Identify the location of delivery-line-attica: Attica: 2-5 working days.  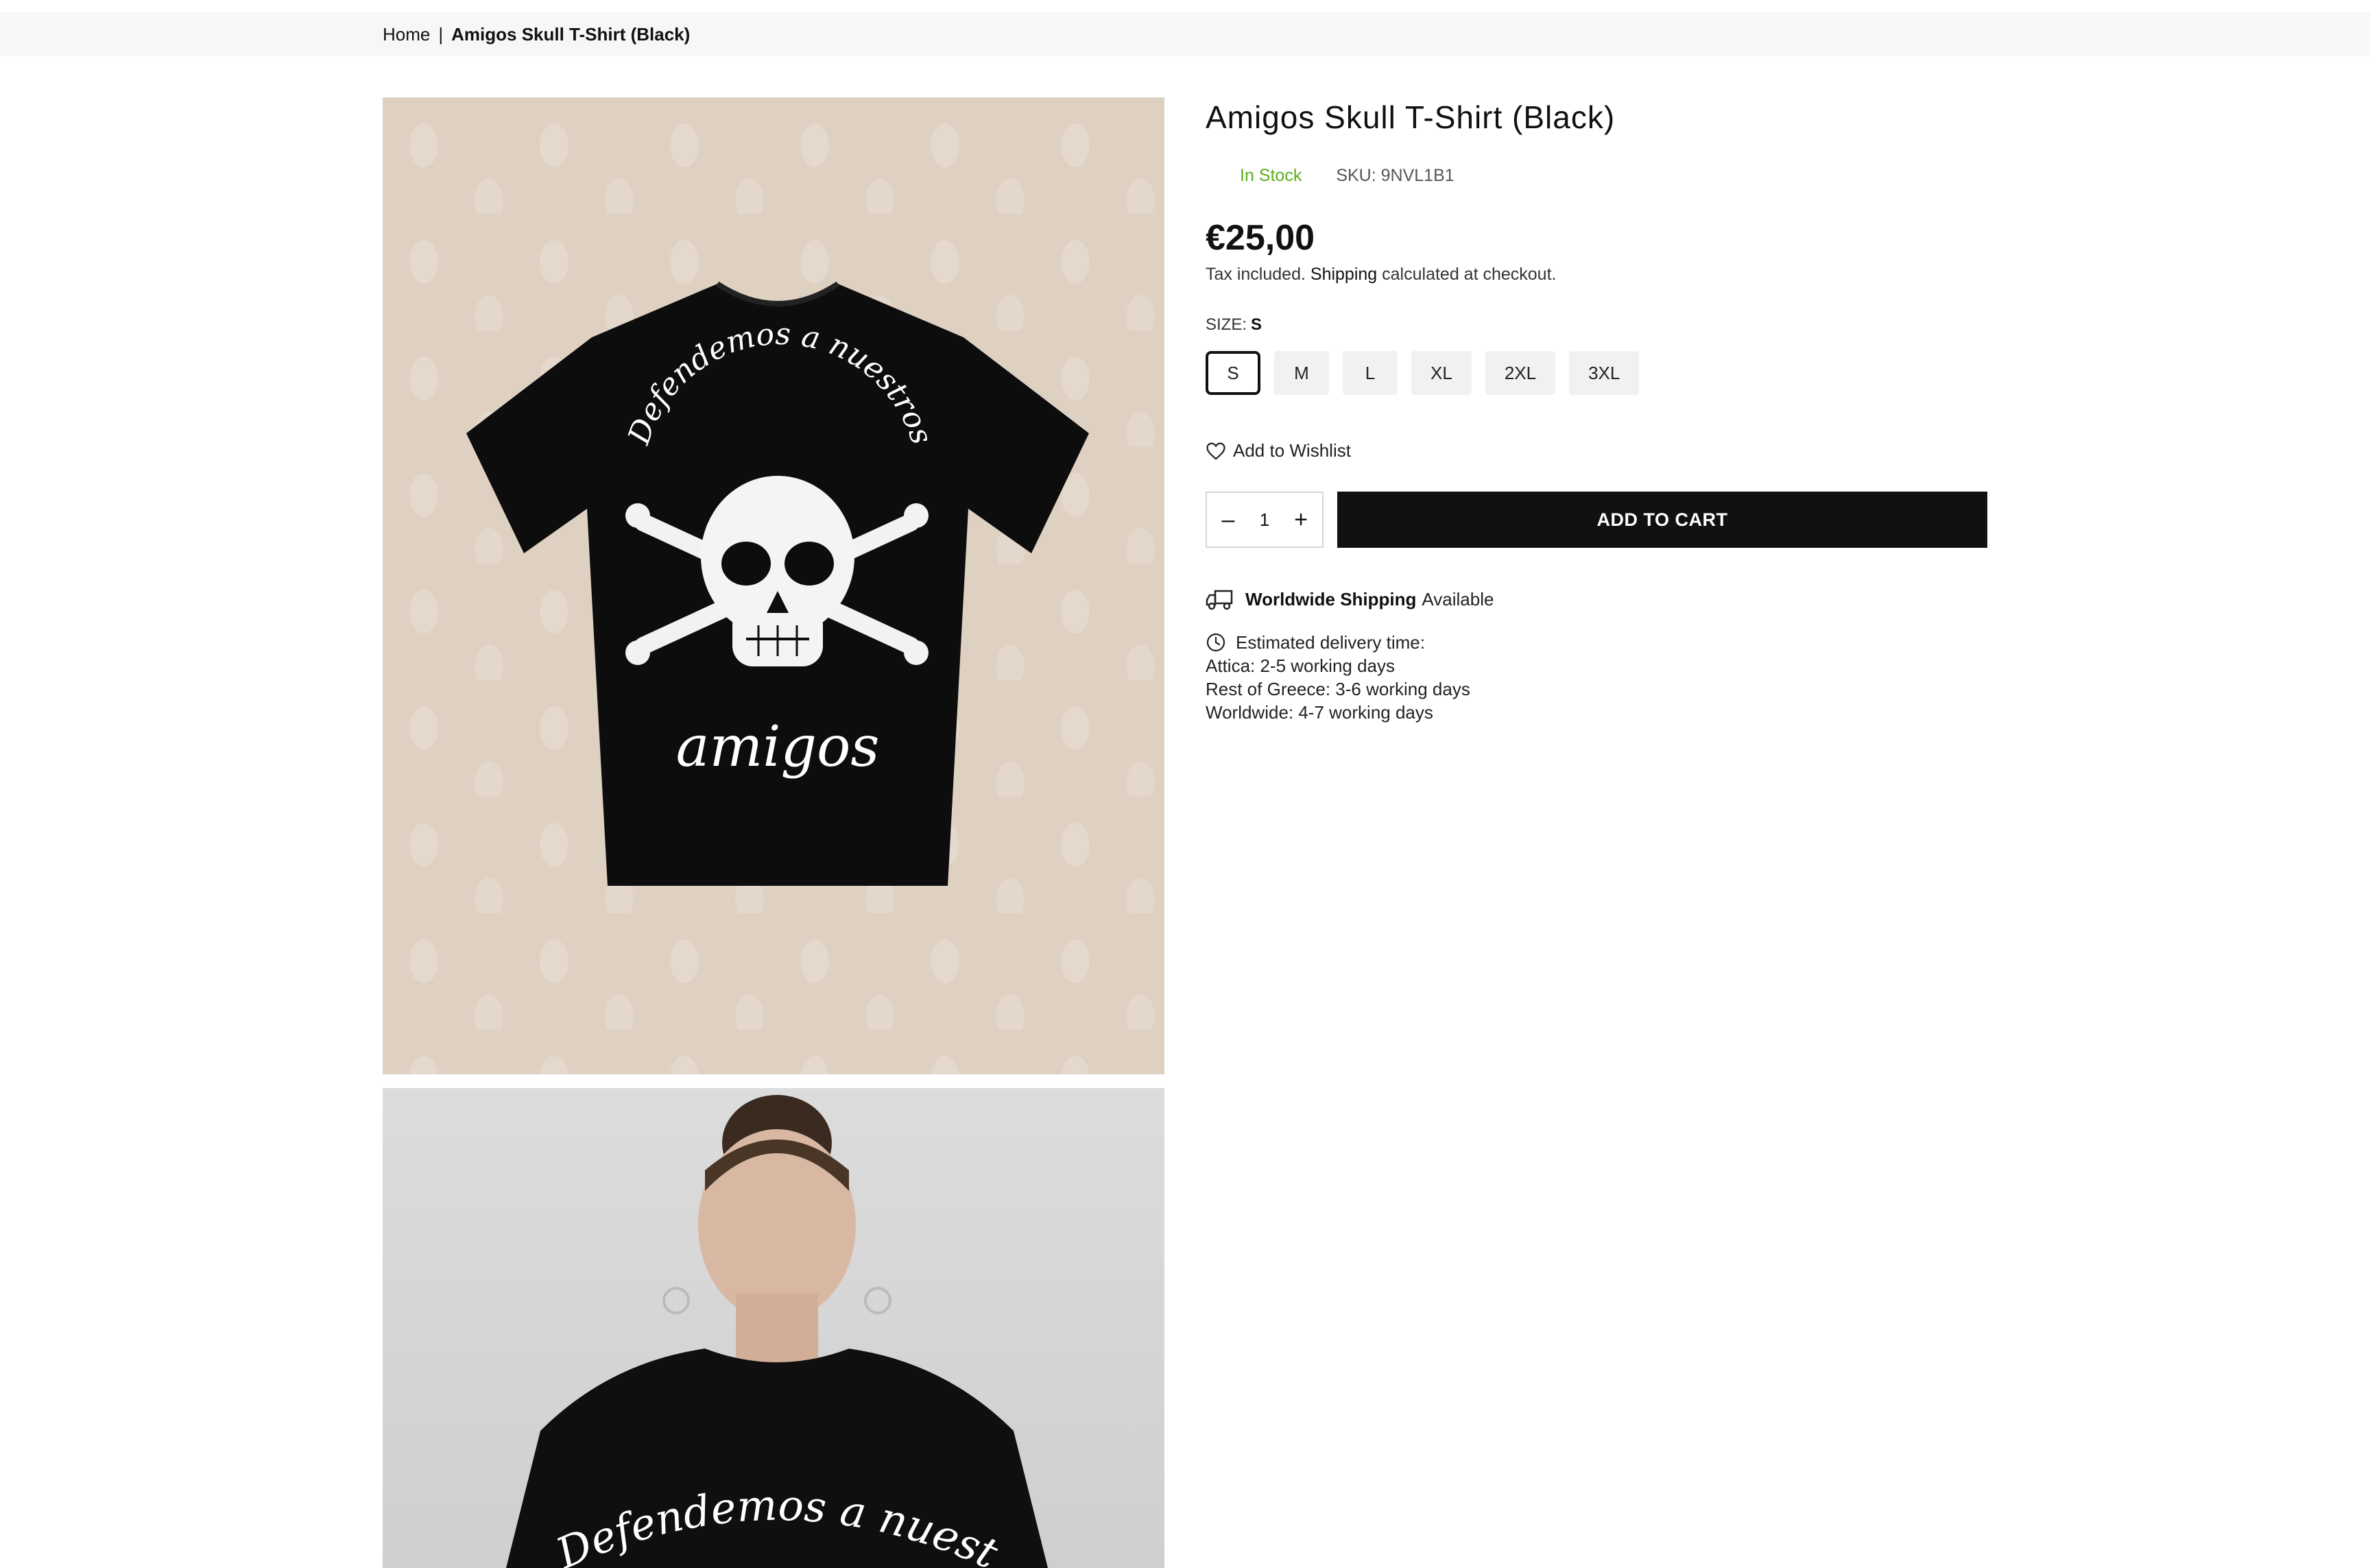
(1301, 666).